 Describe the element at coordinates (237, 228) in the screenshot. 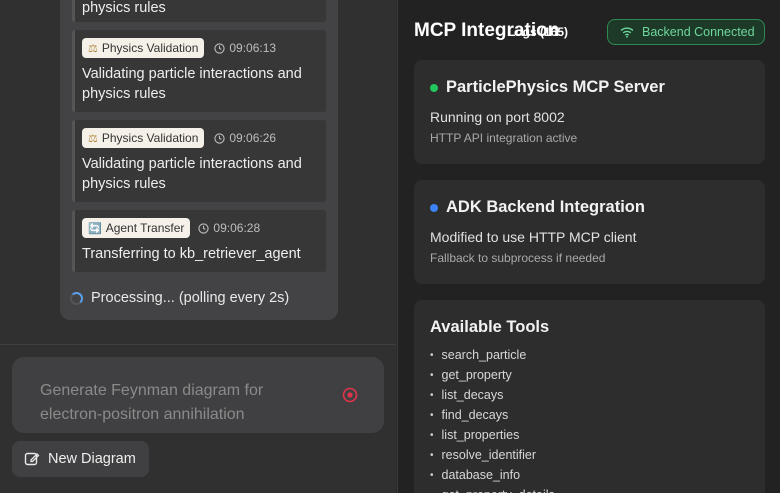

I see `time-label: 09:06:28` at that location.